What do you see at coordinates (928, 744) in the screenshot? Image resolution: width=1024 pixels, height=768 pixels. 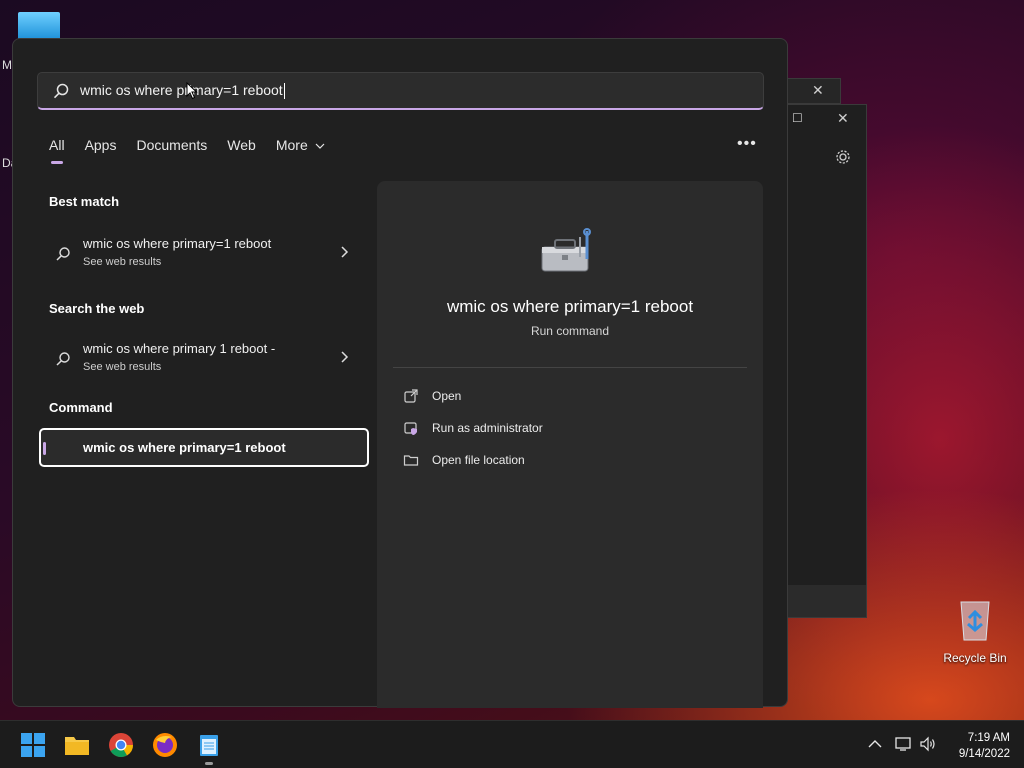 I see `volume-icon` at bounding box center [928, 744].